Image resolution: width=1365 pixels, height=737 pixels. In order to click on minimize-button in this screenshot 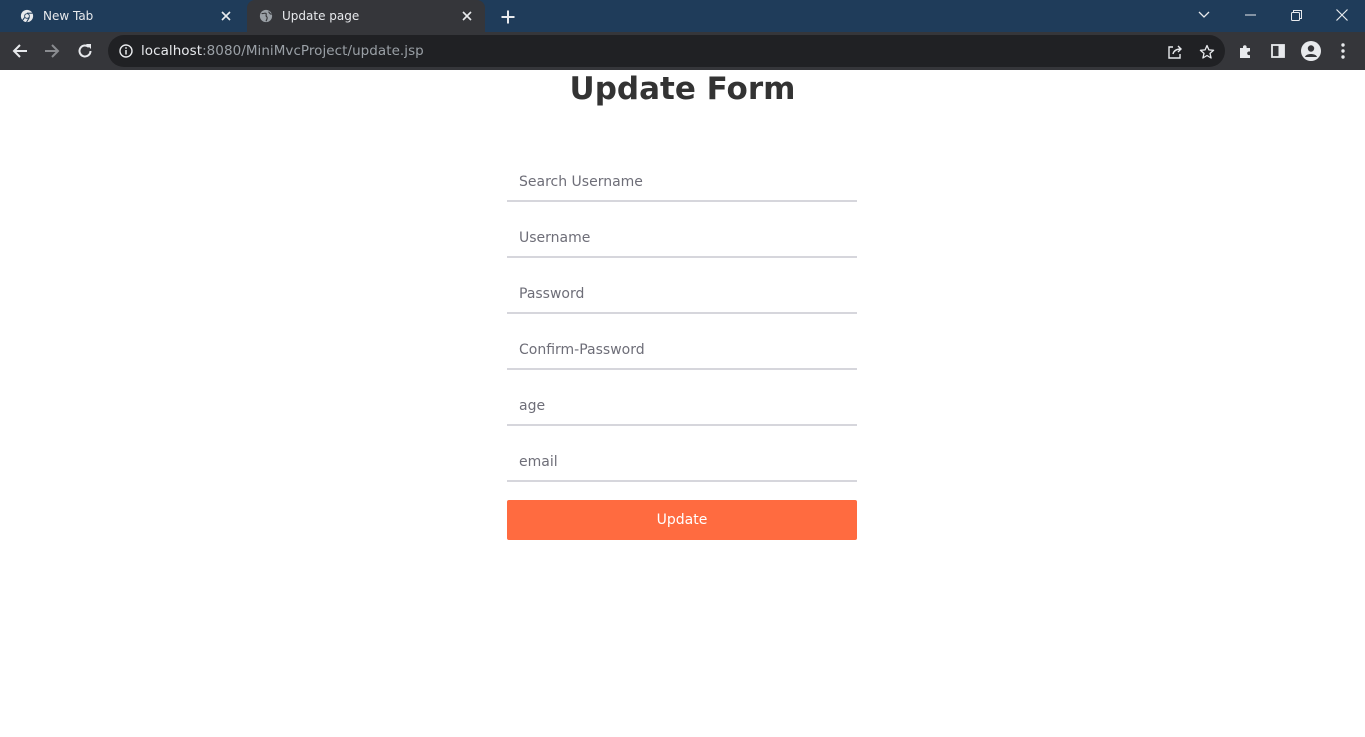, I will do `click(1250, 15)`.